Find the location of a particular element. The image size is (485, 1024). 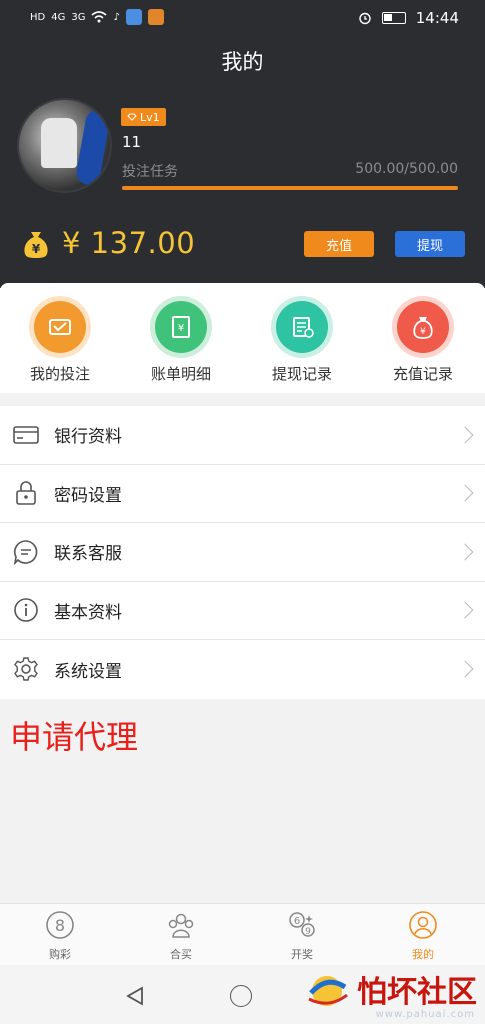

bank-card-icon is located at coordinates (26, 435).